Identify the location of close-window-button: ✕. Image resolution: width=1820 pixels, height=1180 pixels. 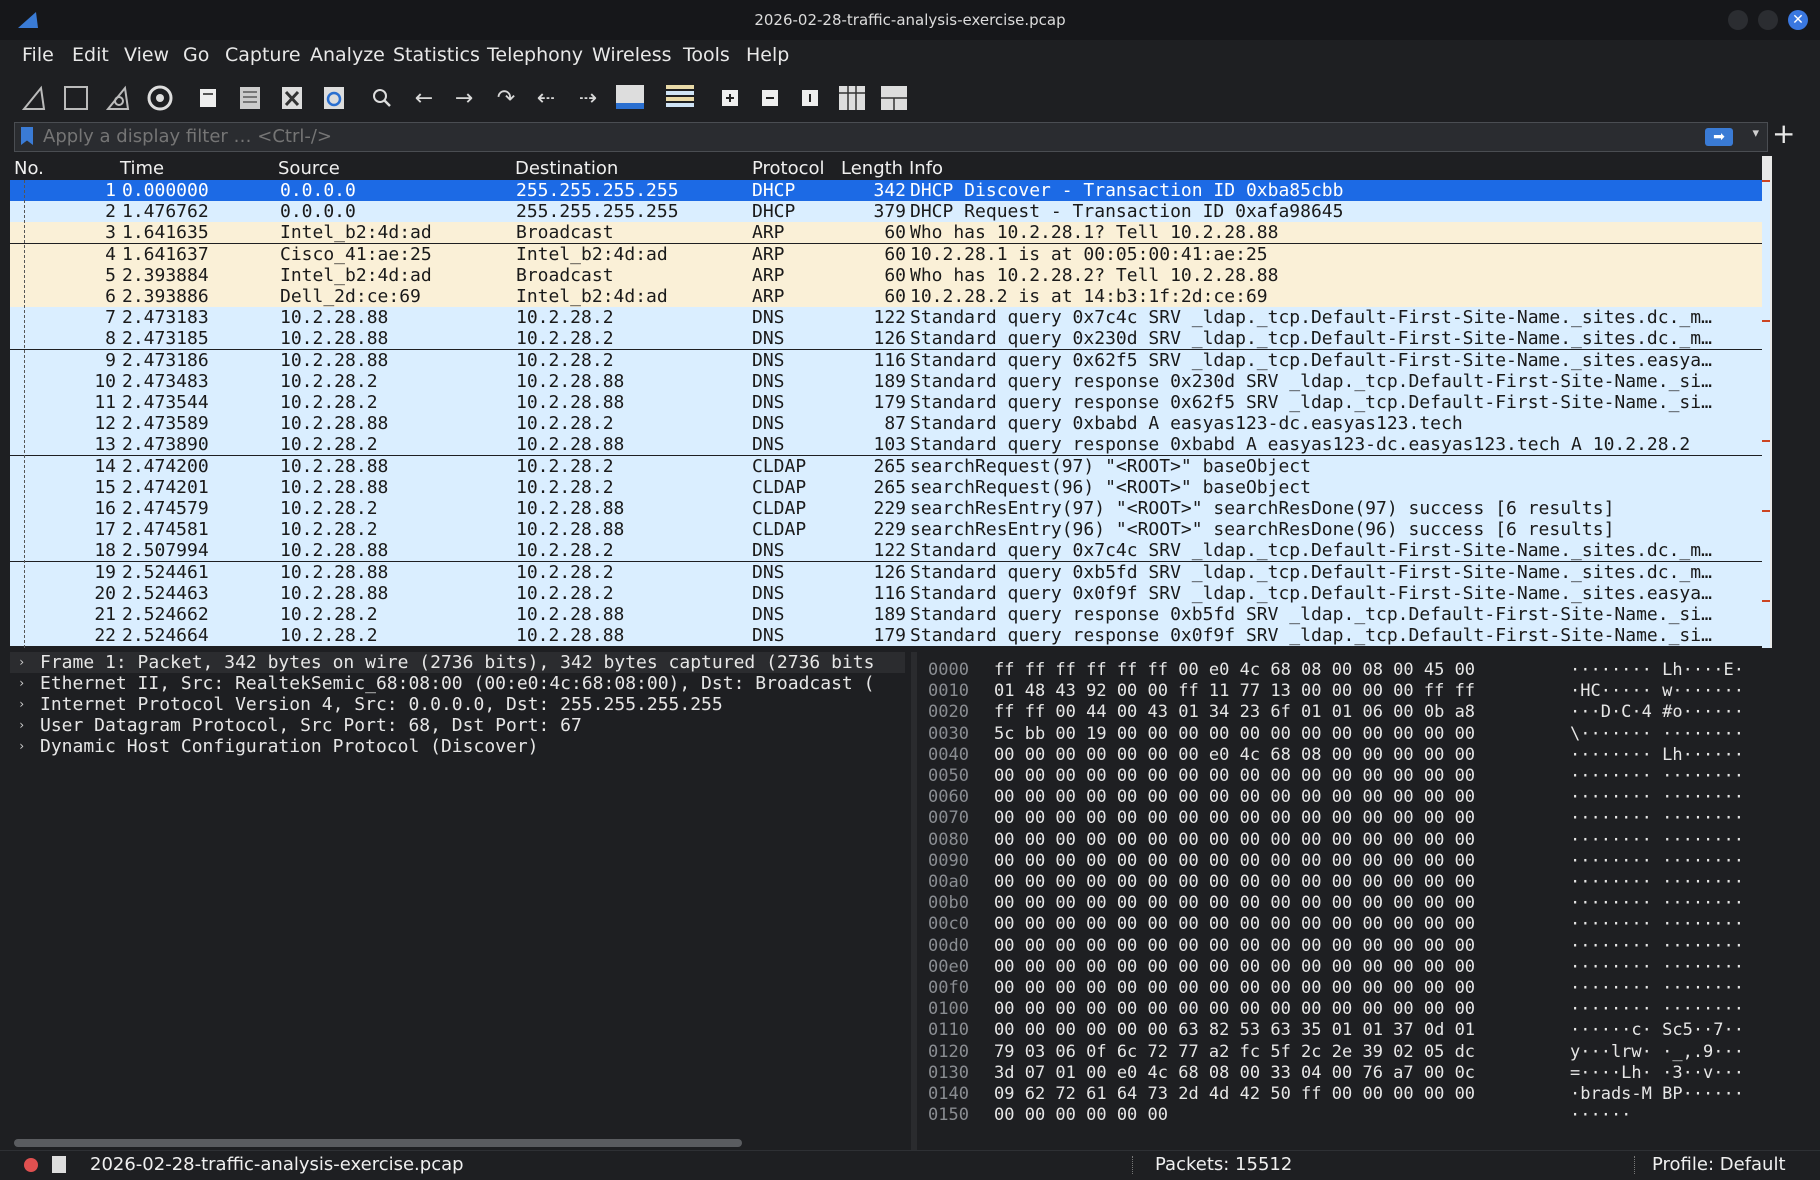
(1798, 20).